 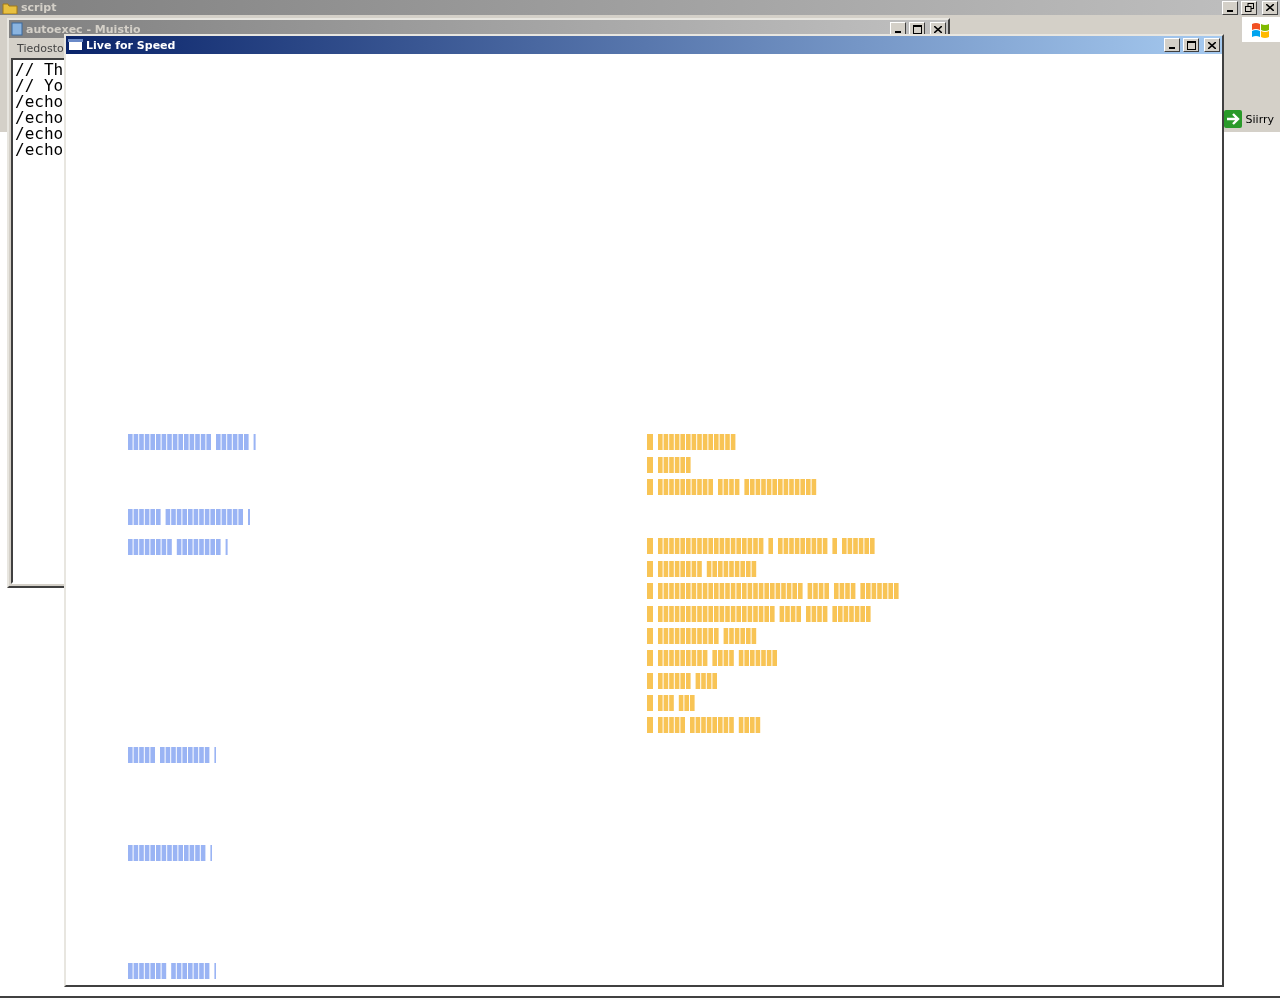 I want to click on restore-icon, so click(x=1249, y=7).